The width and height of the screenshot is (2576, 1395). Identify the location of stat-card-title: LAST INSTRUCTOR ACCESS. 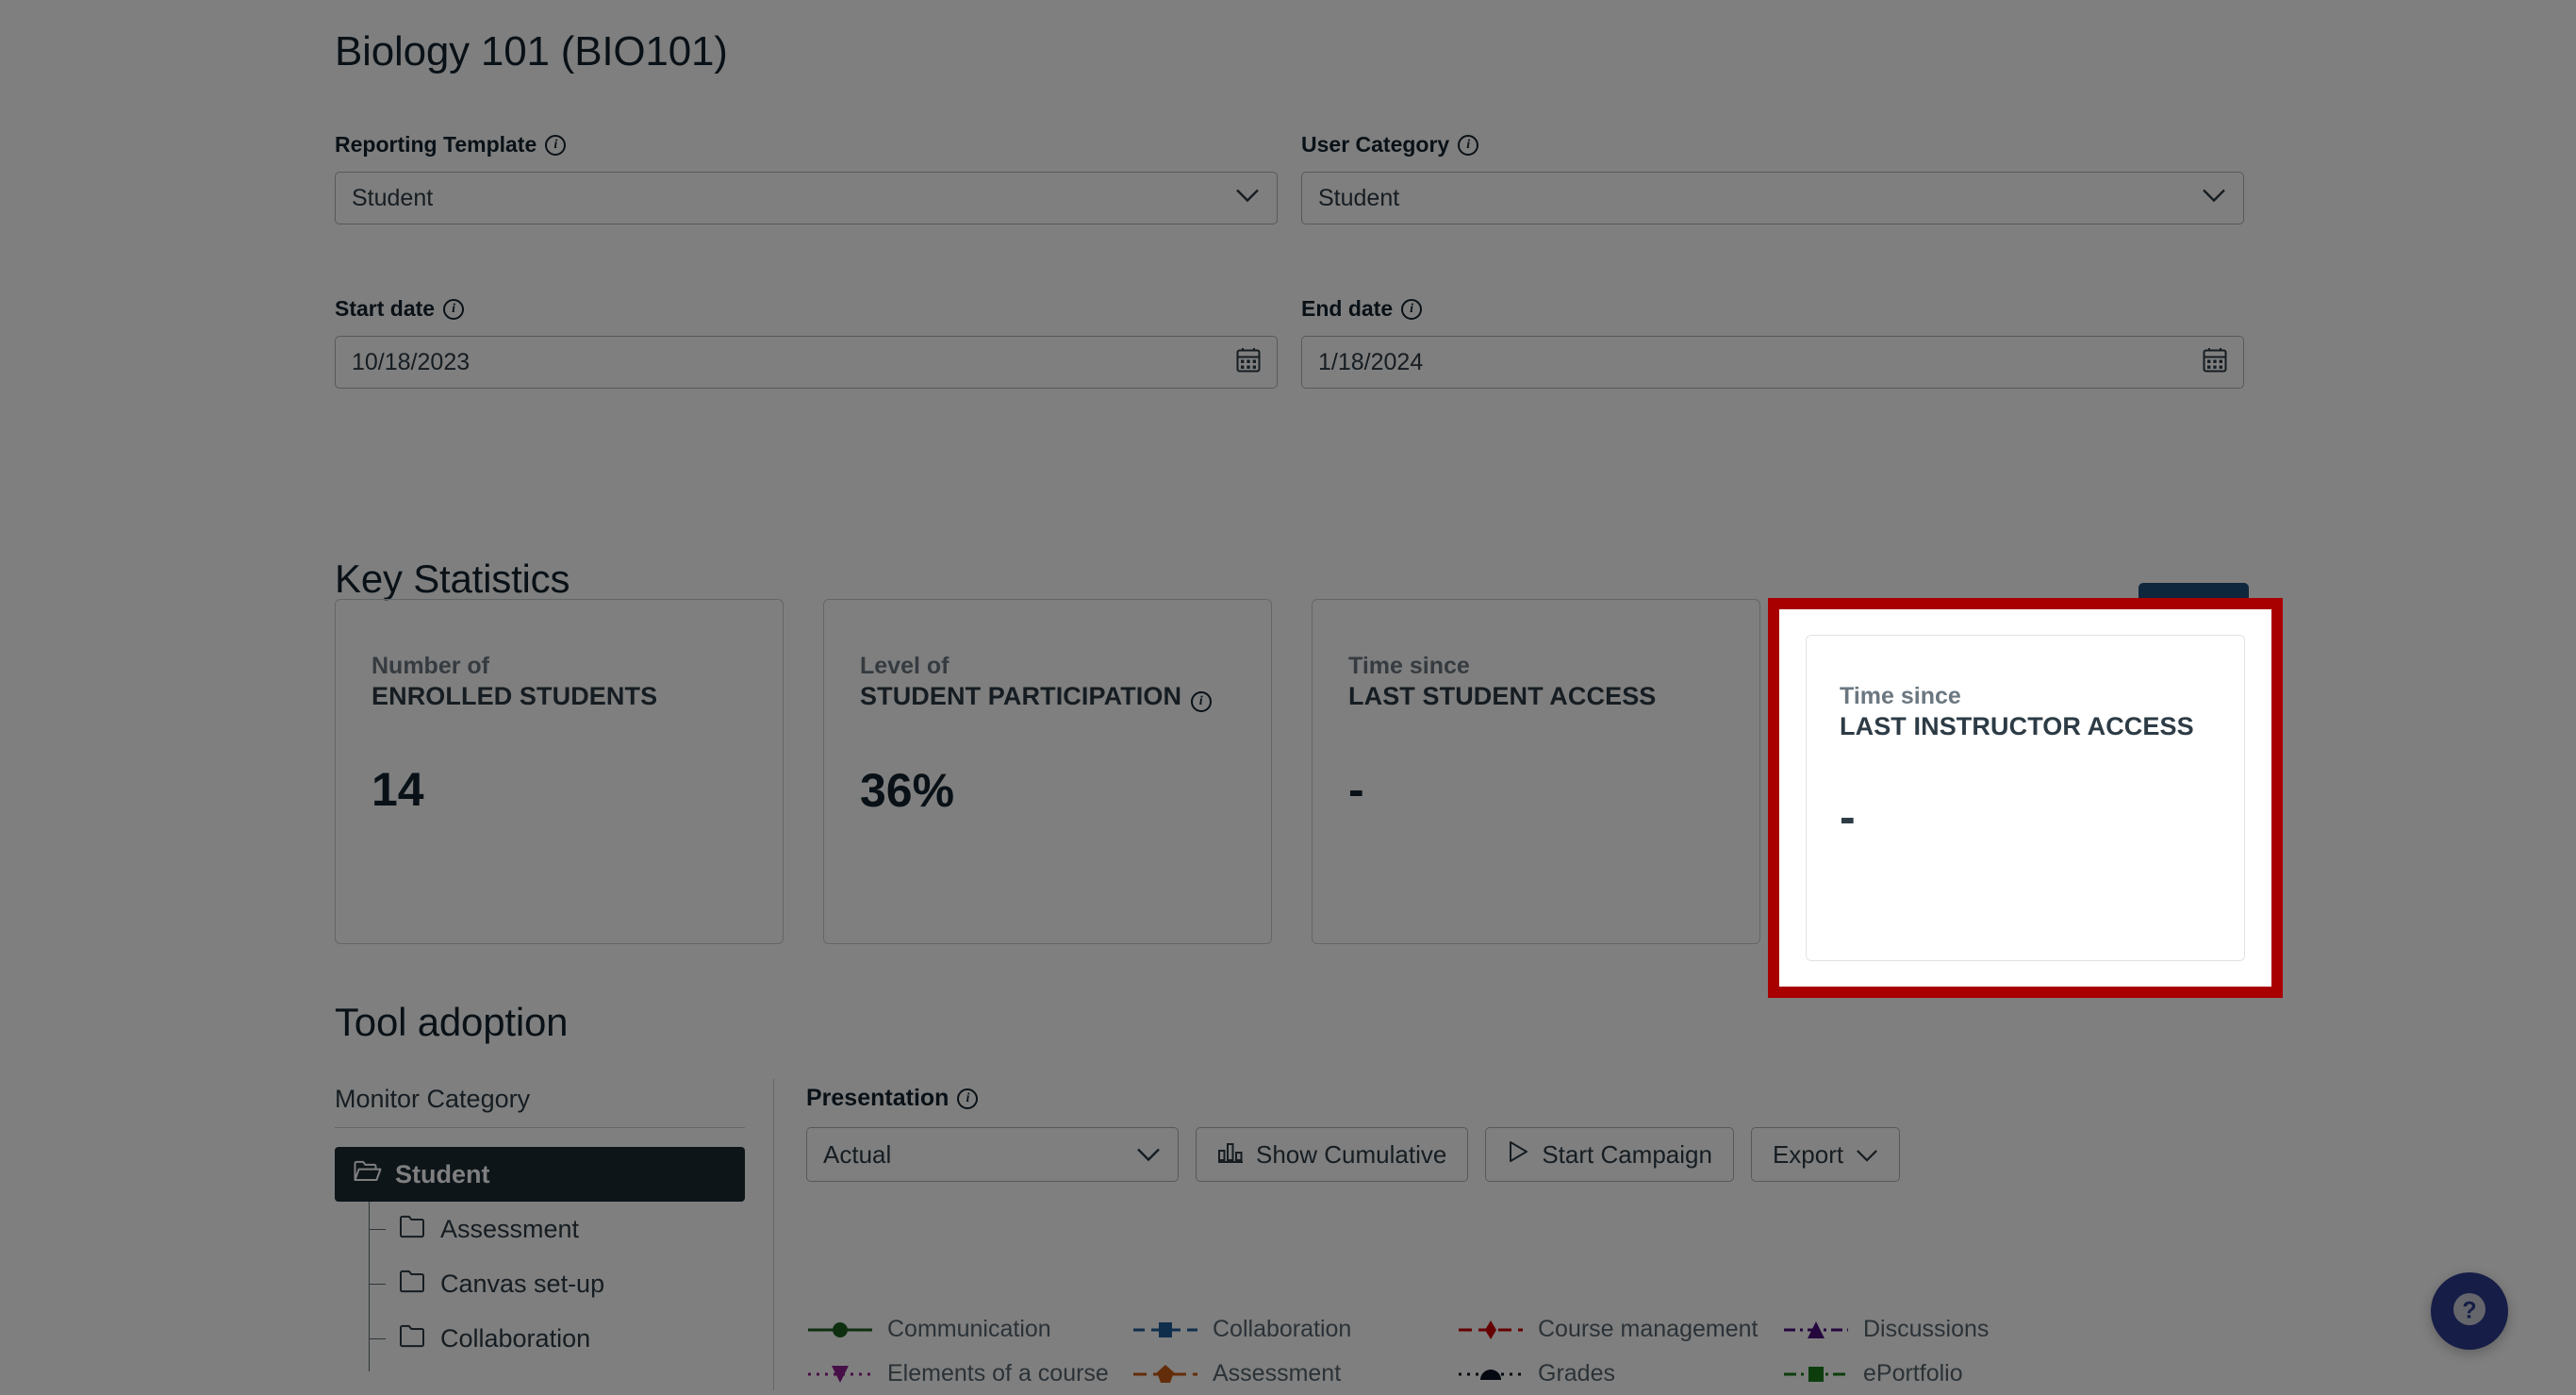
(2017, 725).